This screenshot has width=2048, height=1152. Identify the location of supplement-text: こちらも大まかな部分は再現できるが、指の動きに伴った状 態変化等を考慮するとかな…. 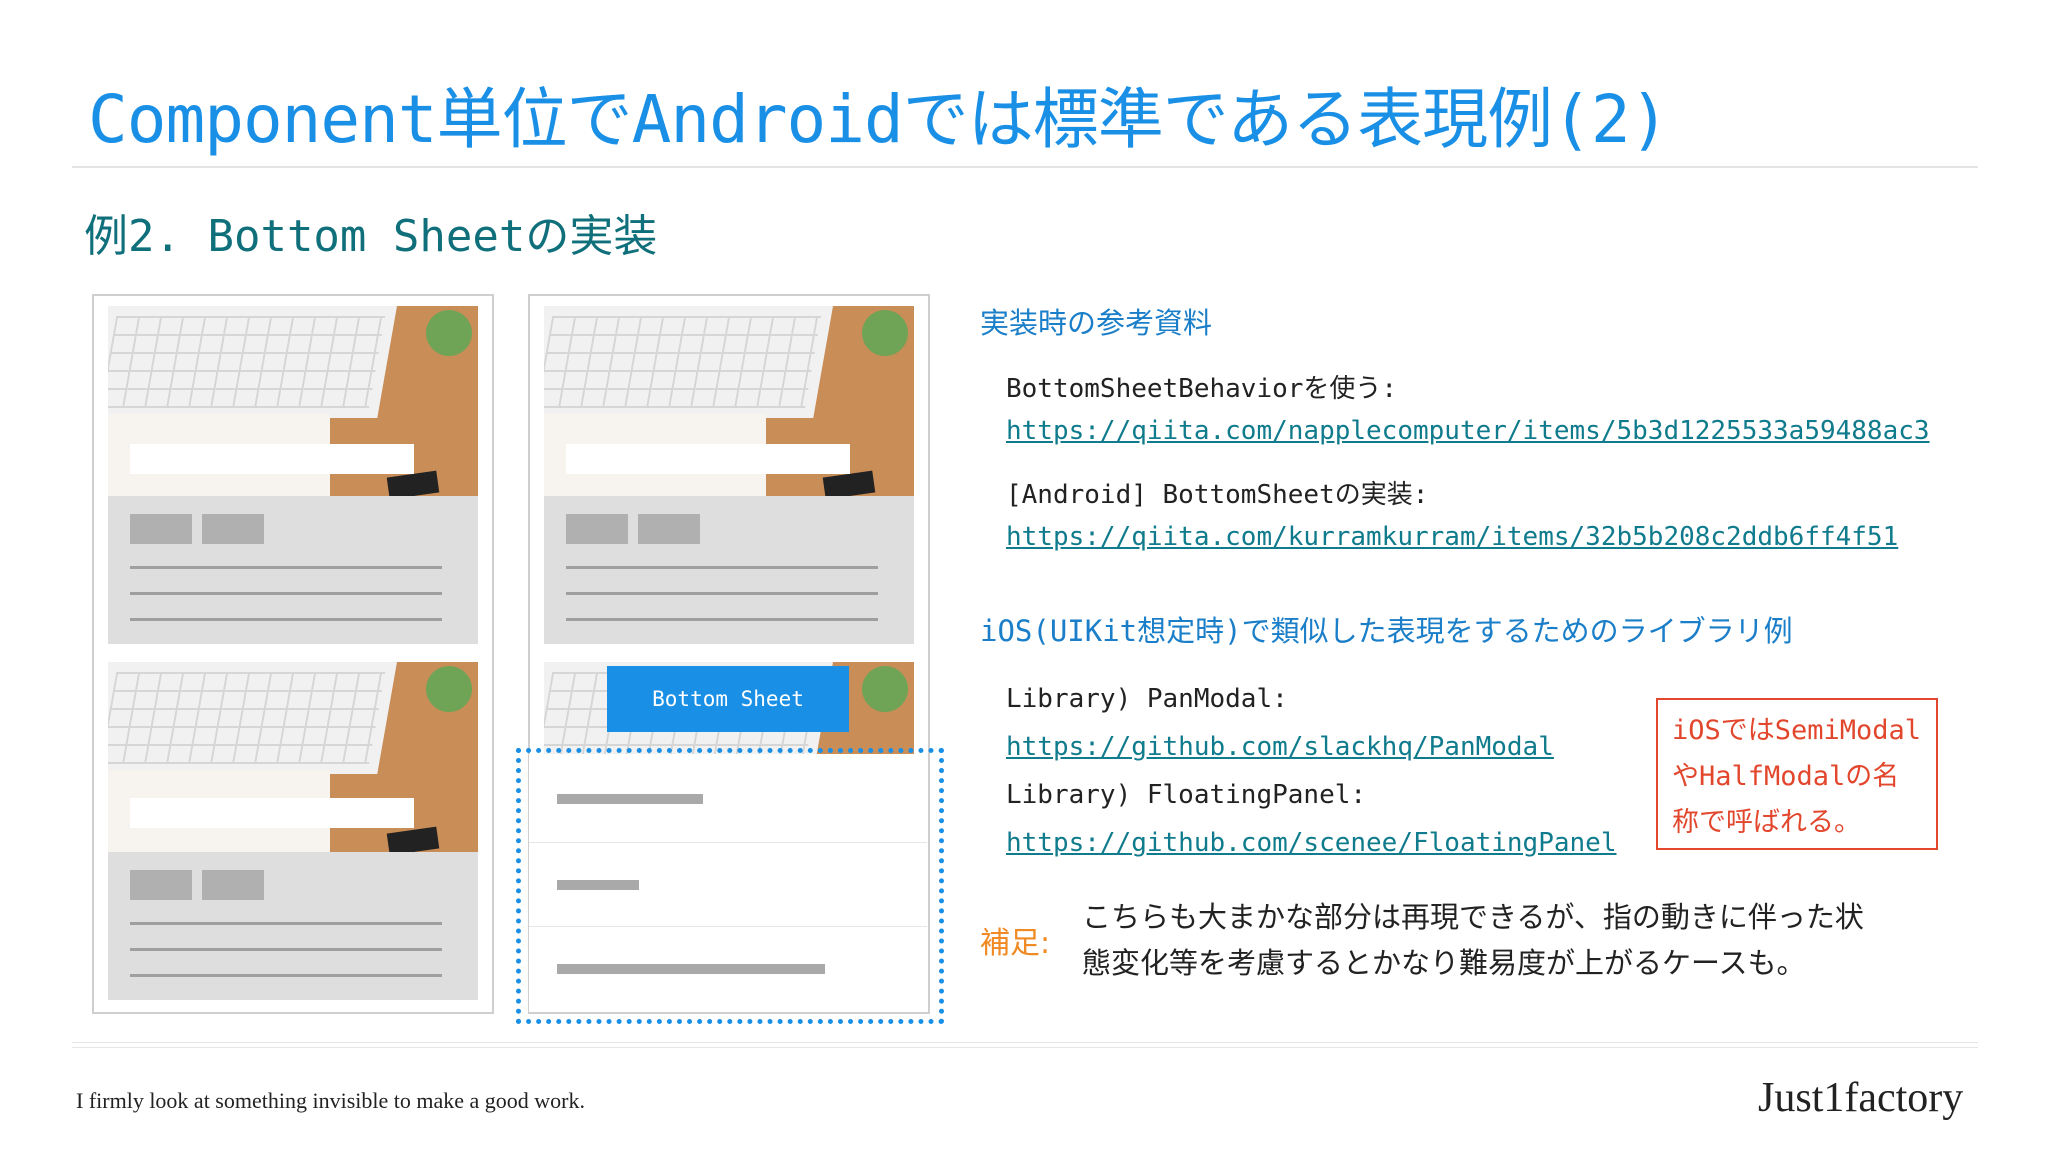
(1473, 940).